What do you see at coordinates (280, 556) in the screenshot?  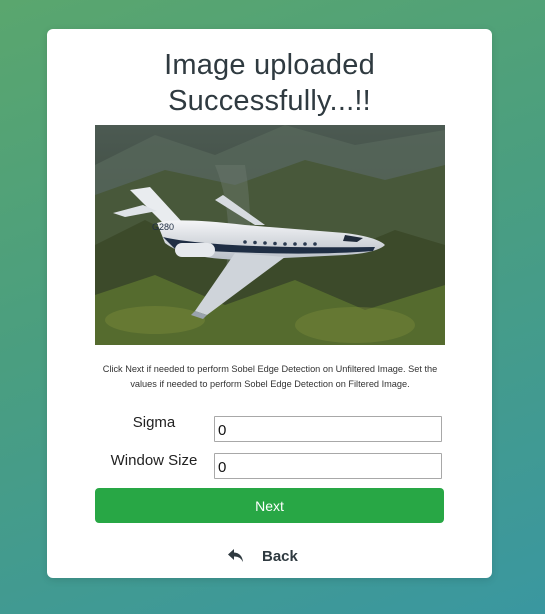 I see `back-label: Back` at bounding box center [280, 556].